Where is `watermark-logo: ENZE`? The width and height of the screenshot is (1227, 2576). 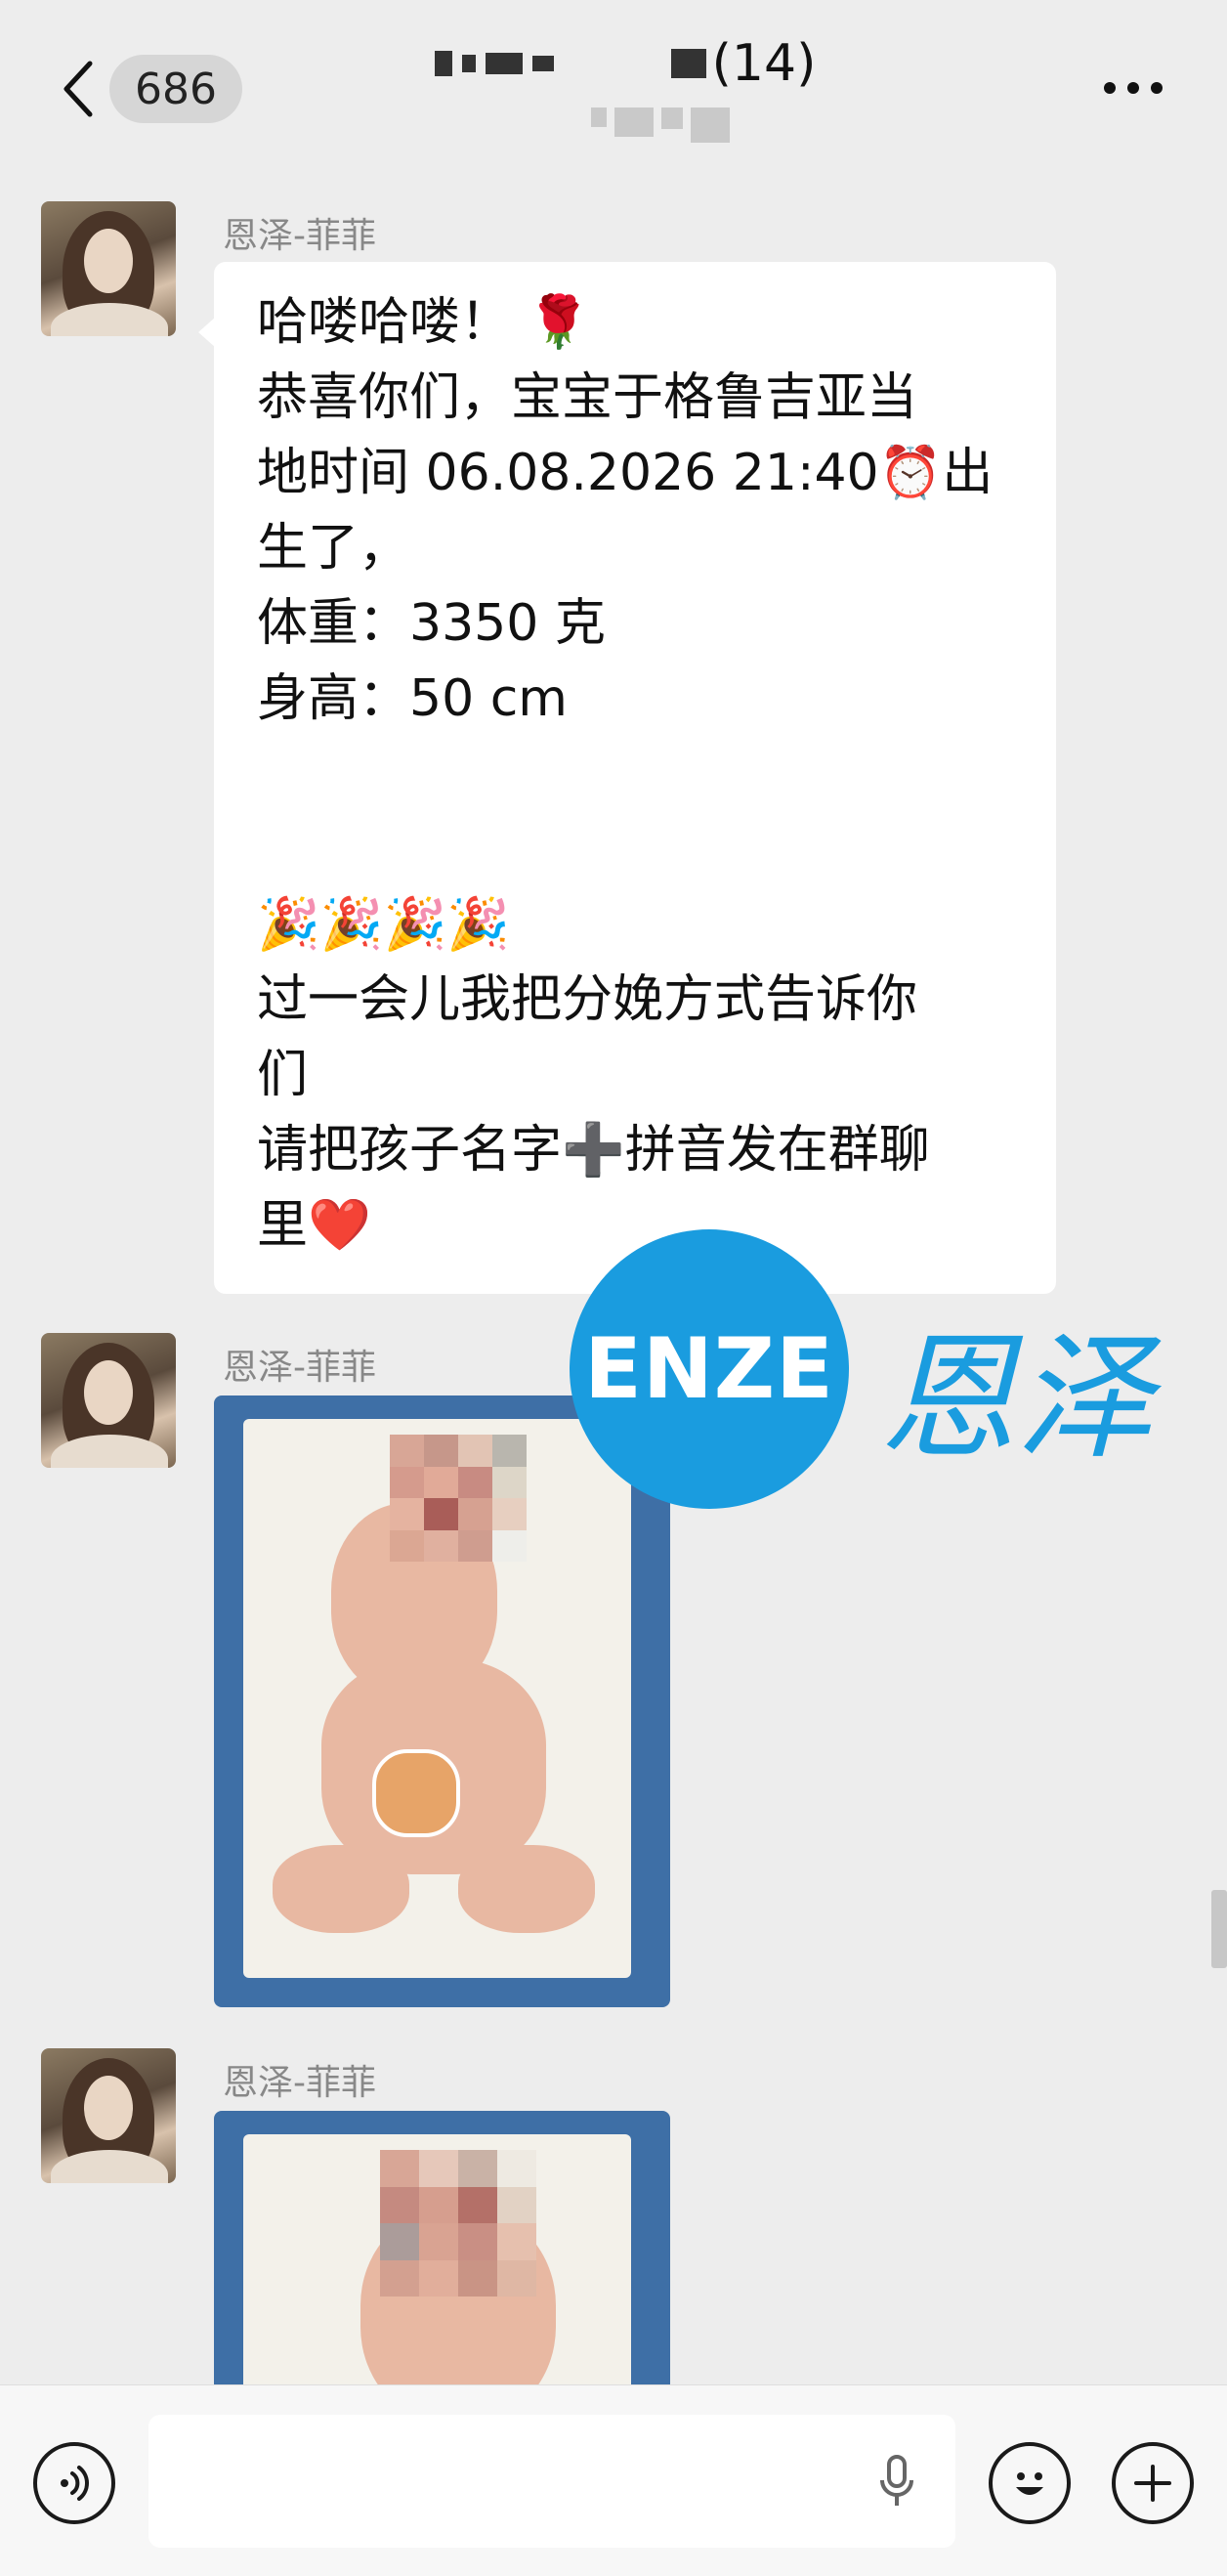 watermark-logo: ENZE is located at coordinates (709, 1369).